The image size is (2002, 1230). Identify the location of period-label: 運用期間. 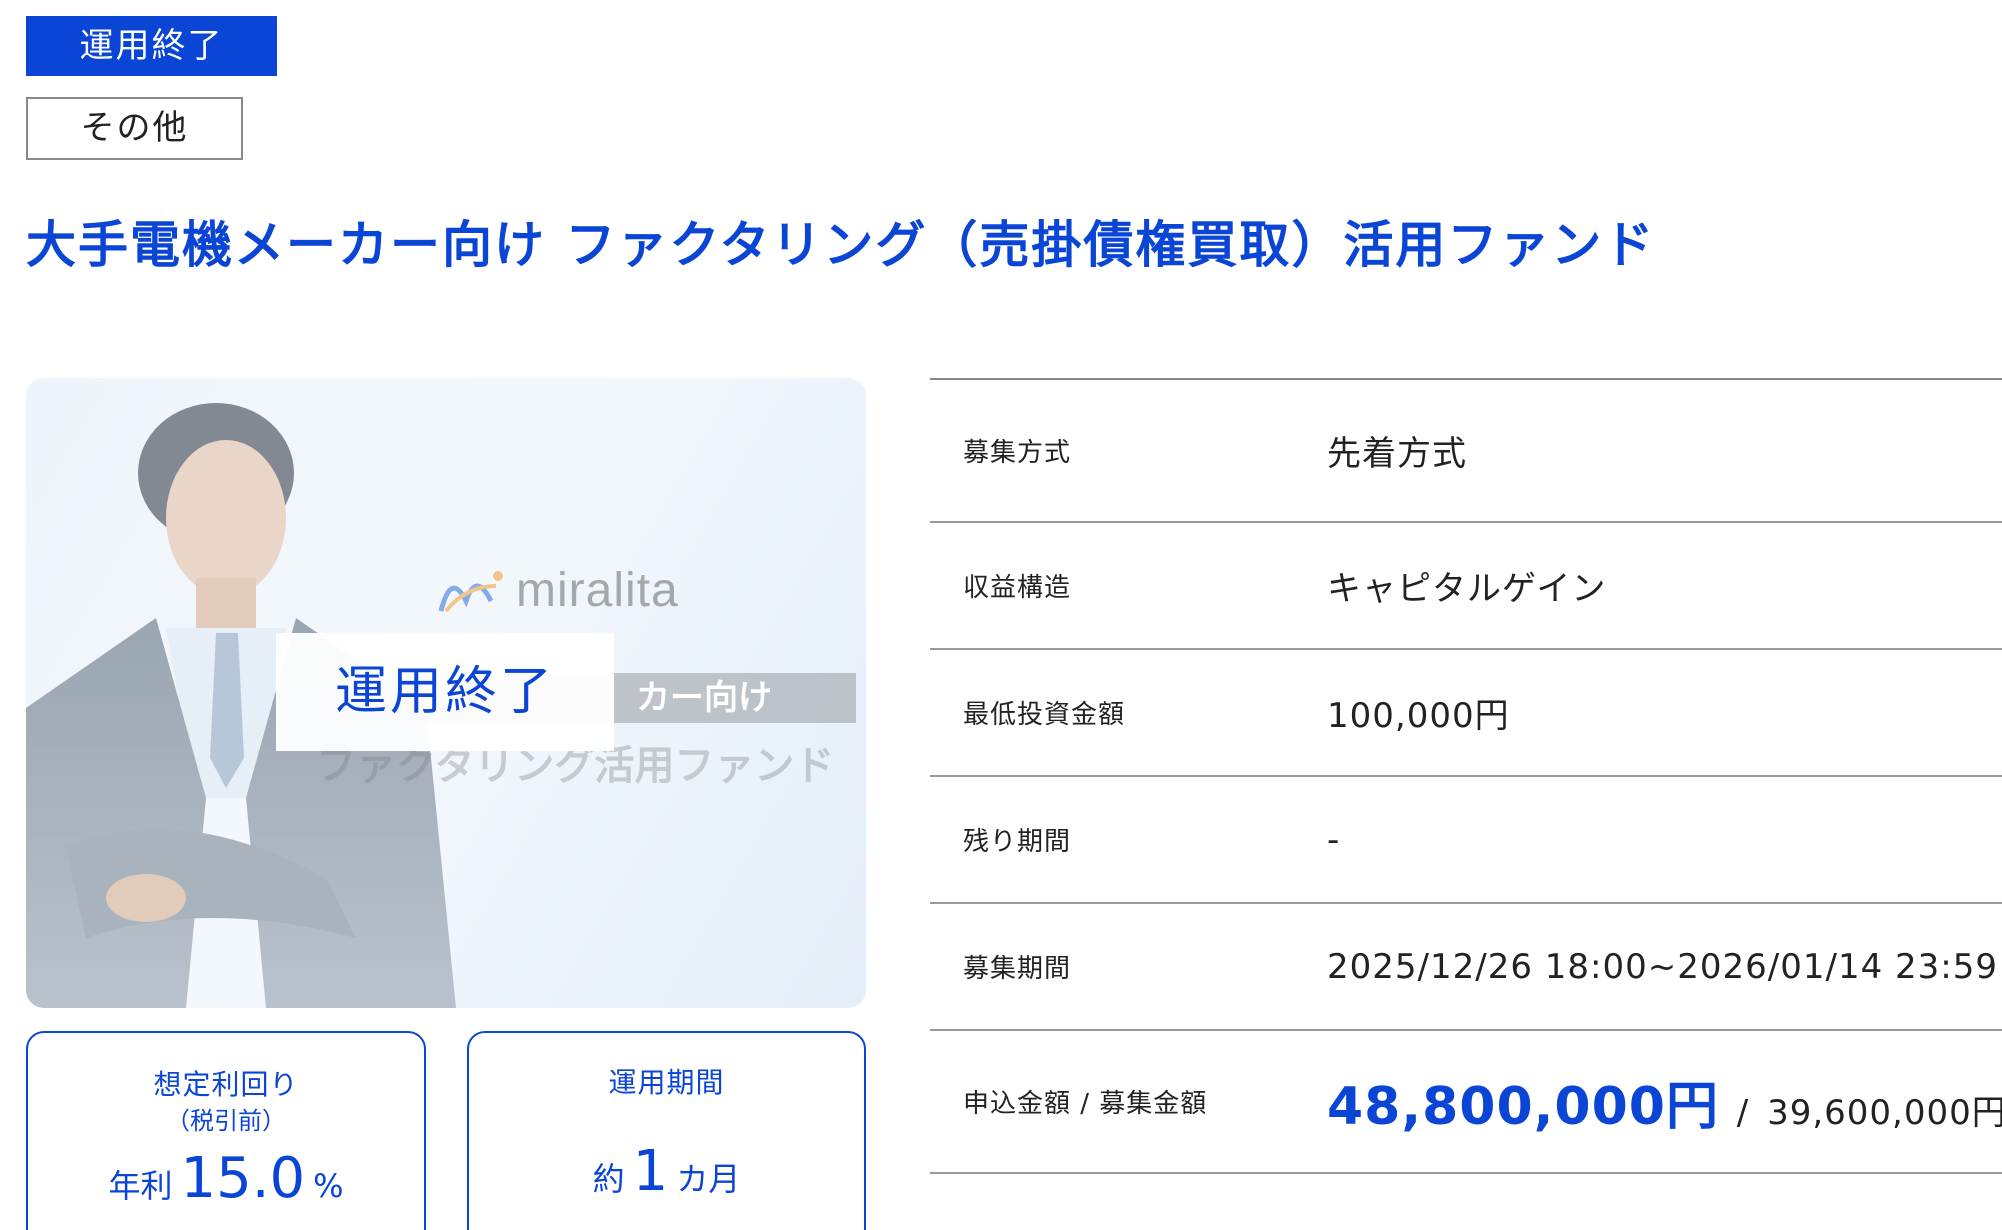
(666, 1082).